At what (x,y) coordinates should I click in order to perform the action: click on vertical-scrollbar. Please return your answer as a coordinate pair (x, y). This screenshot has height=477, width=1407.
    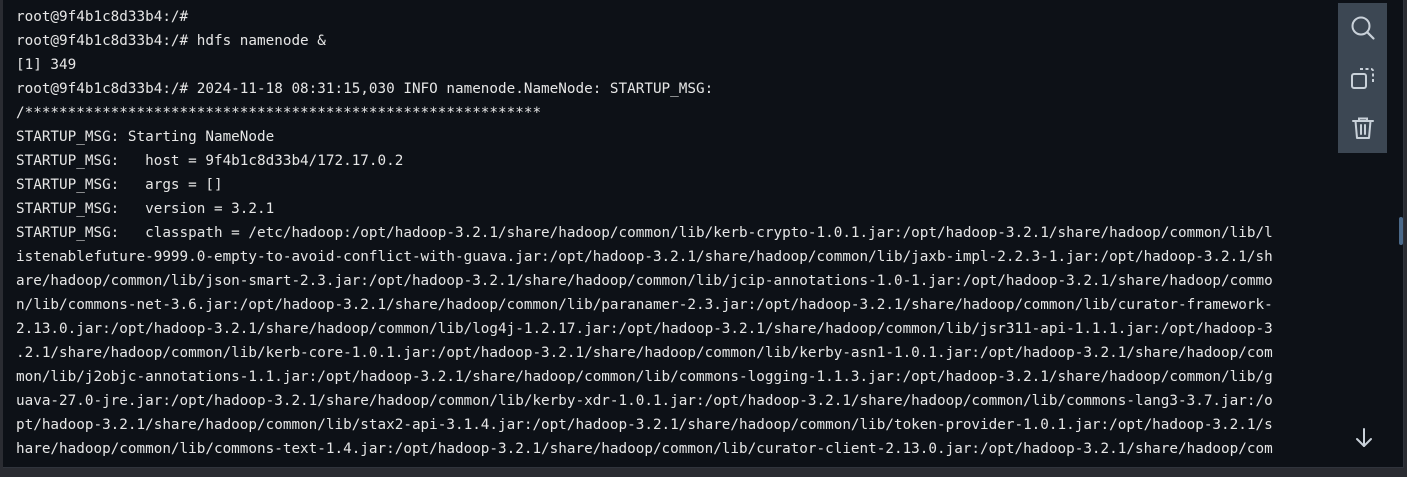
    Looking at the image, I should click on (1400, 233).